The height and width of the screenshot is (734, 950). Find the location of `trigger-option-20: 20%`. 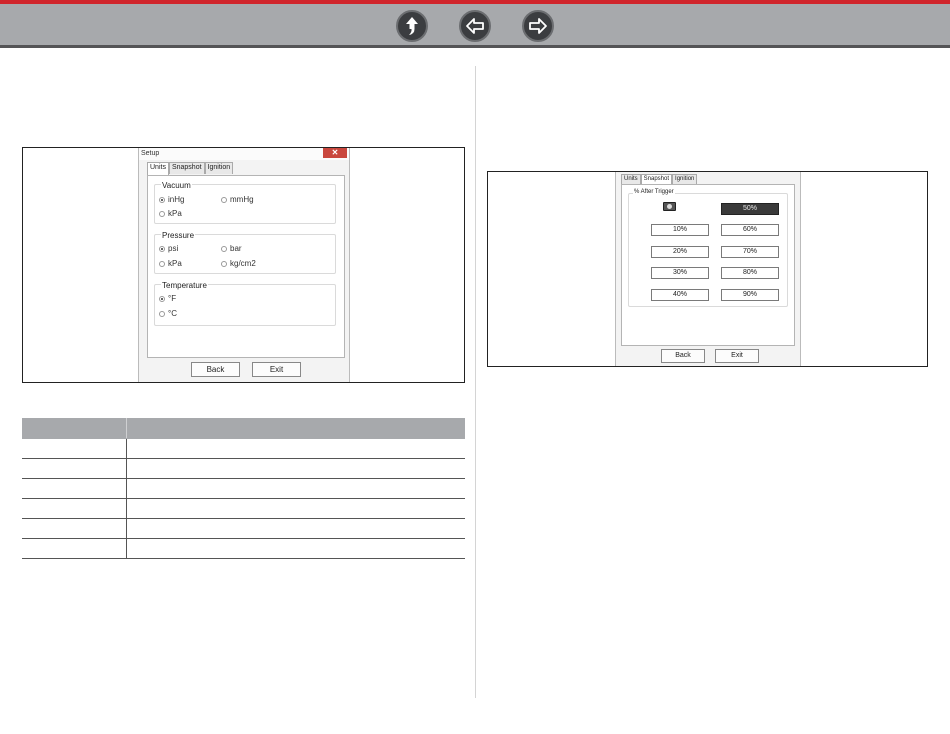

trigger-option-20: 20% is located at coordinates (680, 252).